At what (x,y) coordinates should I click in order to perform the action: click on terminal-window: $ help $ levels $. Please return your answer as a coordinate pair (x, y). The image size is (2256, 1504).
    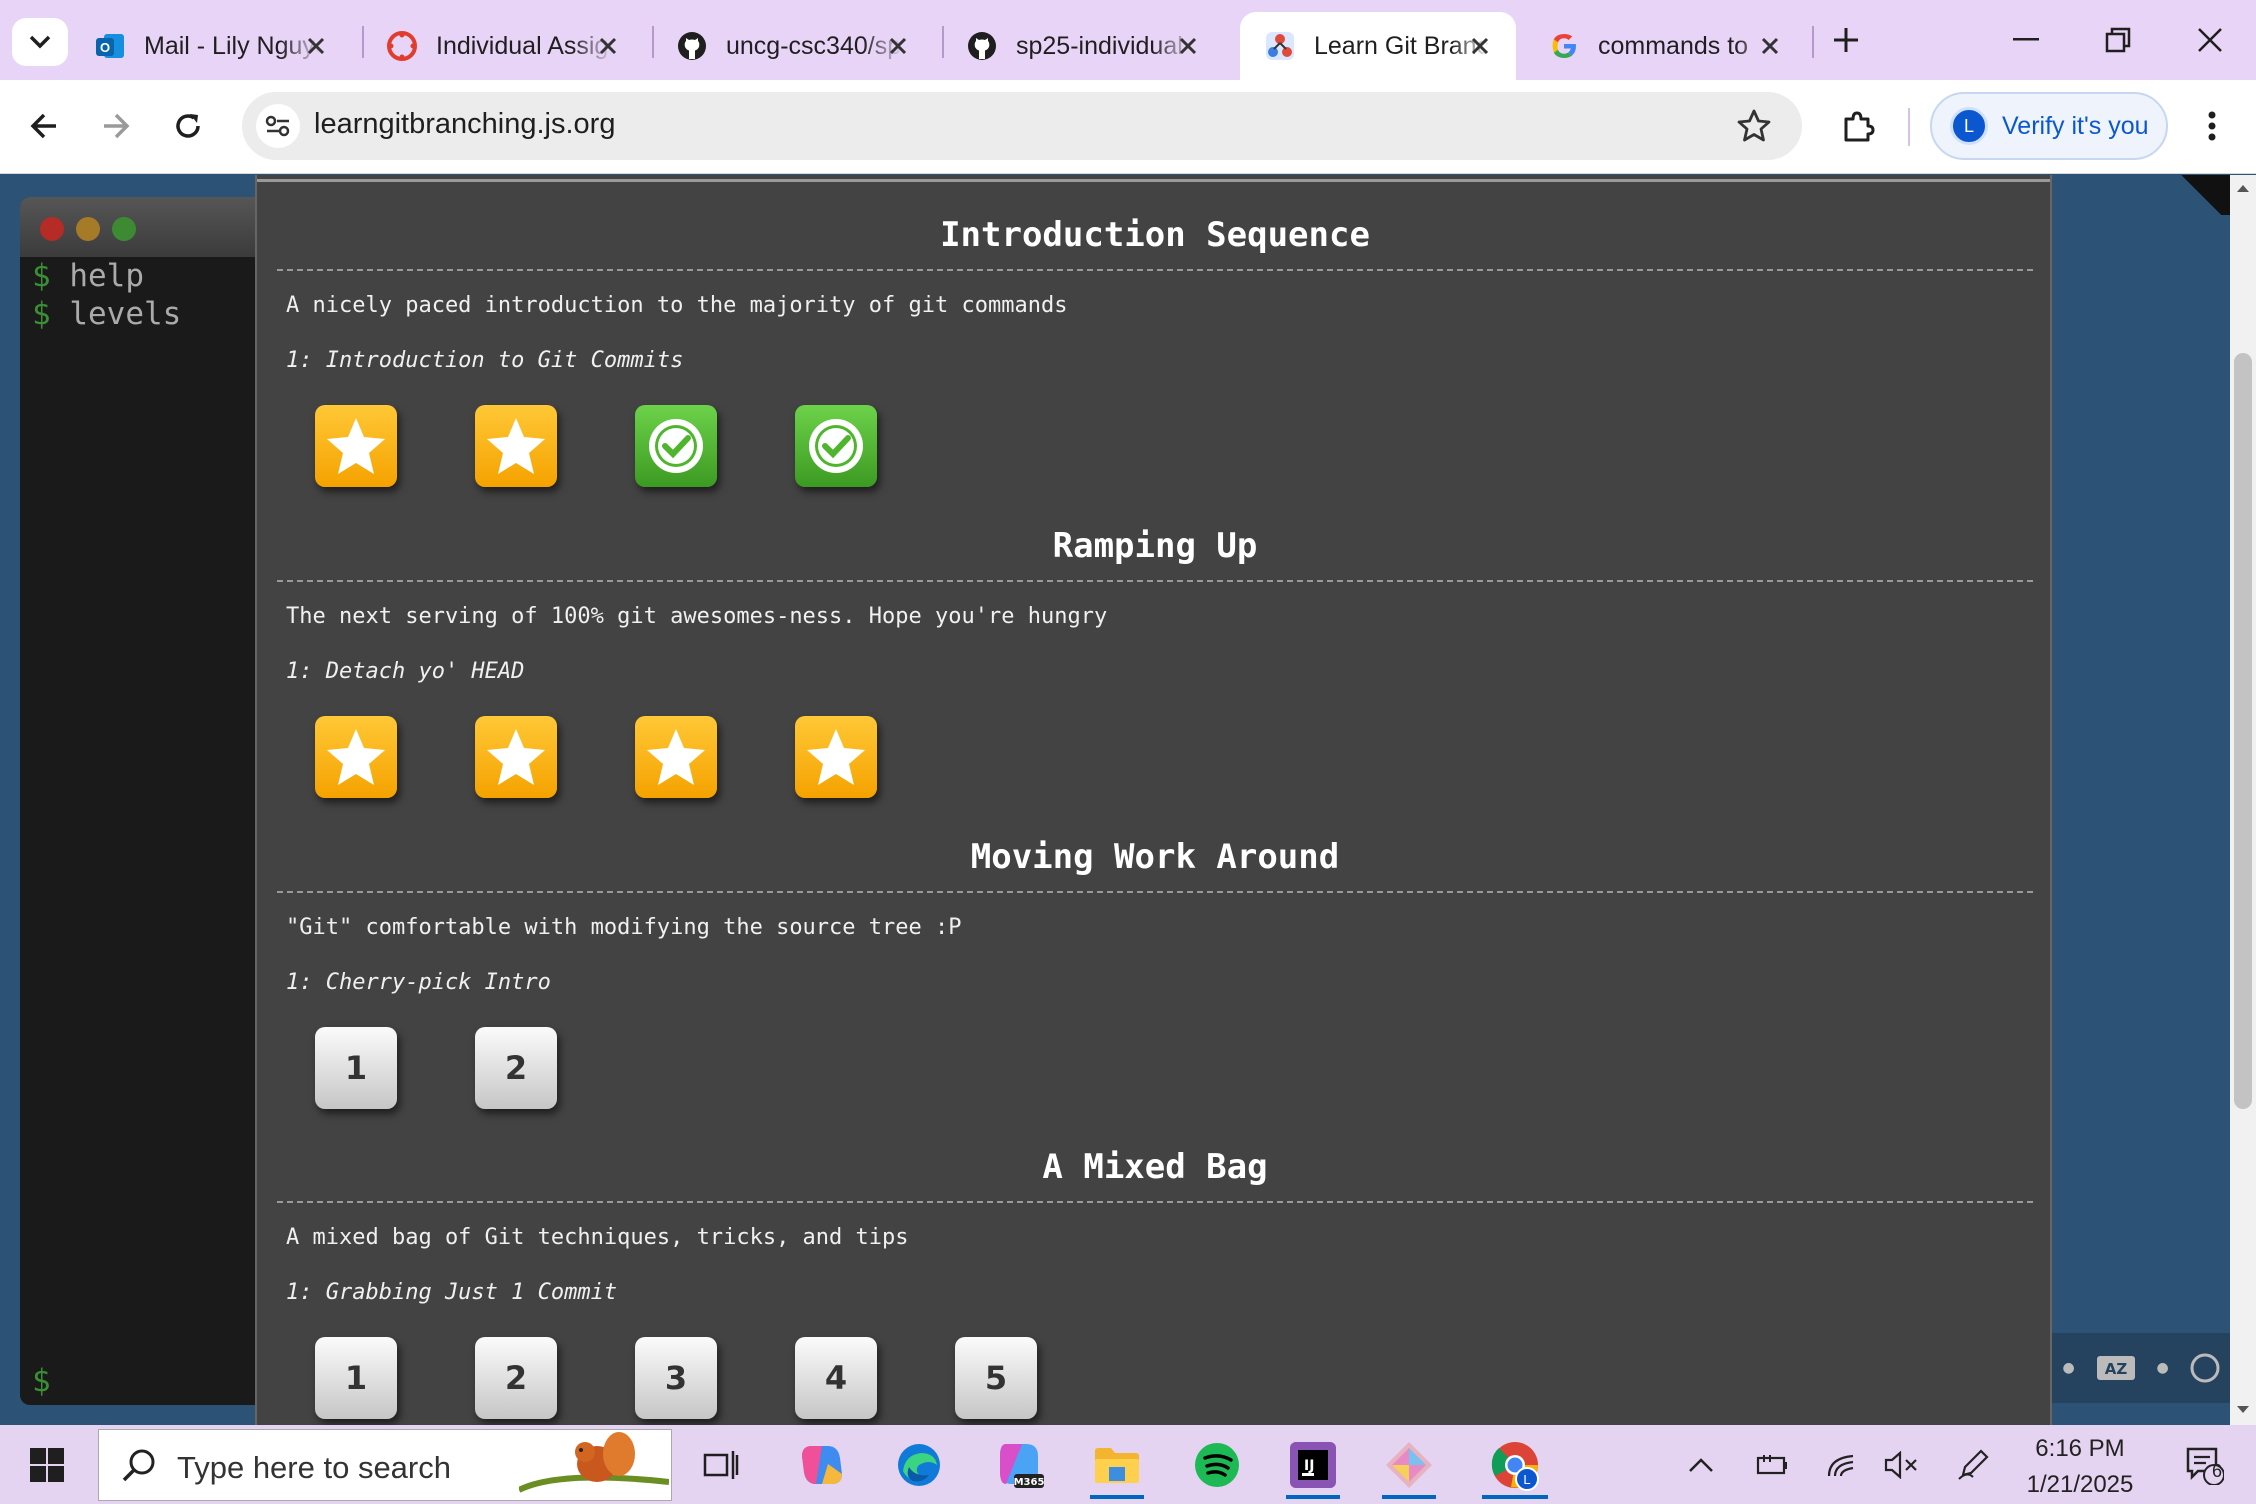
    Looking at the image, I should click on (140, 801).